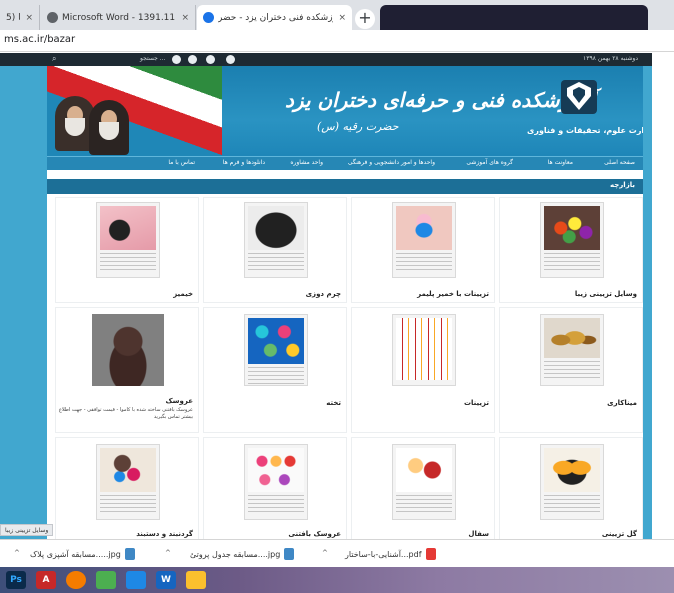  I want to click on product-title: تخته, so click(333, 403).